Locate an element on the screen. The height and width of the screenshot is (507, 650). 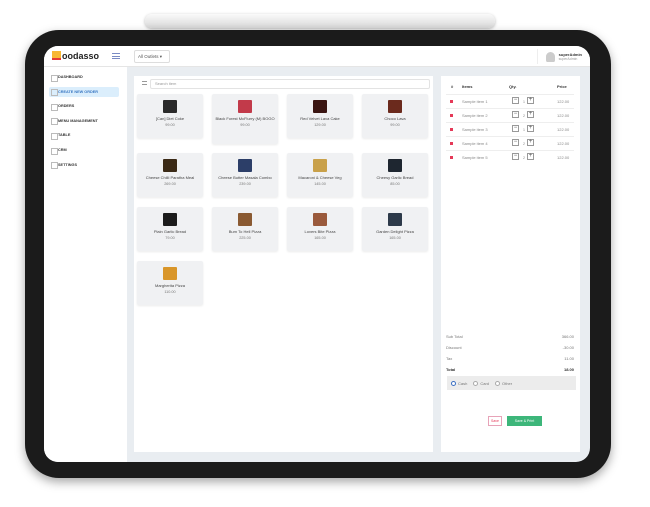
product-price: 239.00 is located at coordinates (245, 184).